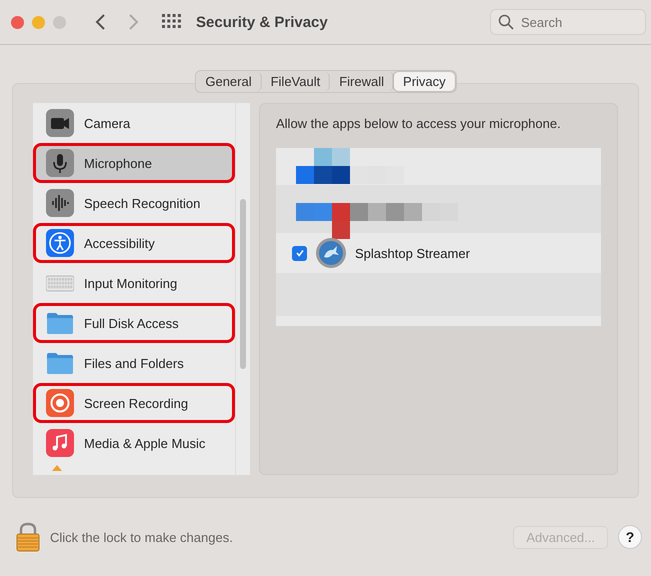 Image resolution: width=651 pixels, height=576 pixels. What do you see at coordinates (38, 22) in the screenshot?
I see `minimize-button` at bounding box center [38, 22].